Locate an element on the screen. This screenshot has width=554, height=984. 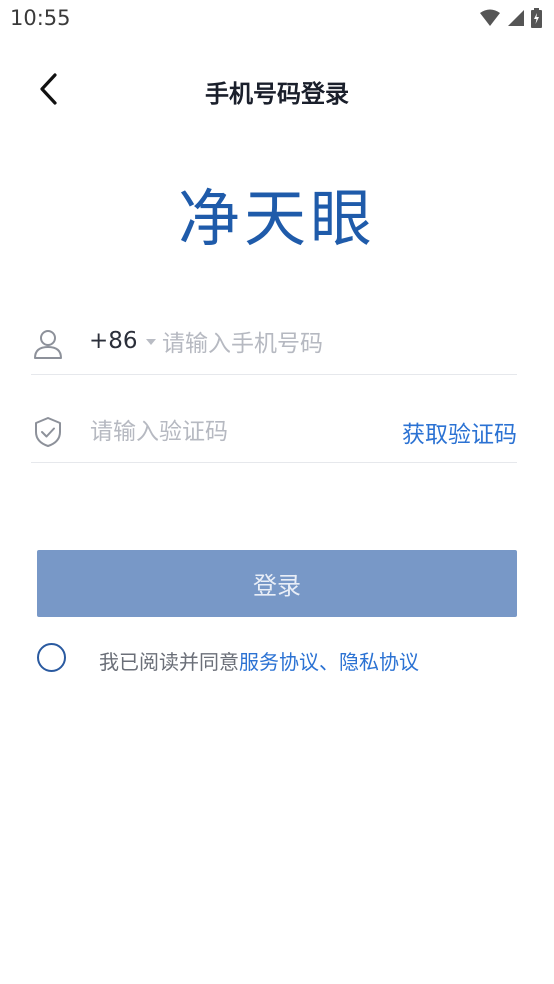
battery-icon is located at coordinates (536, 18).